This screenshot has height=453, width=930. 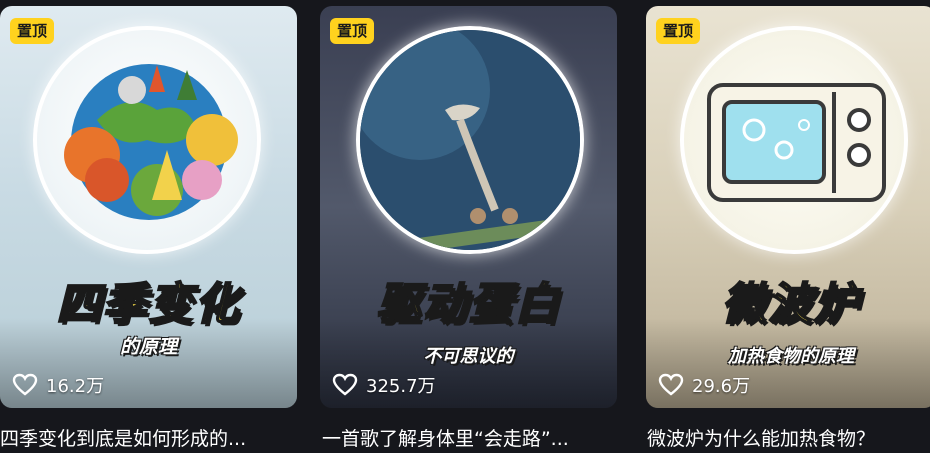 What do you see at coordinates (721, 386) in the screenshot?
I see `likes-value: 29.6万` at bounding box center [721, 386].